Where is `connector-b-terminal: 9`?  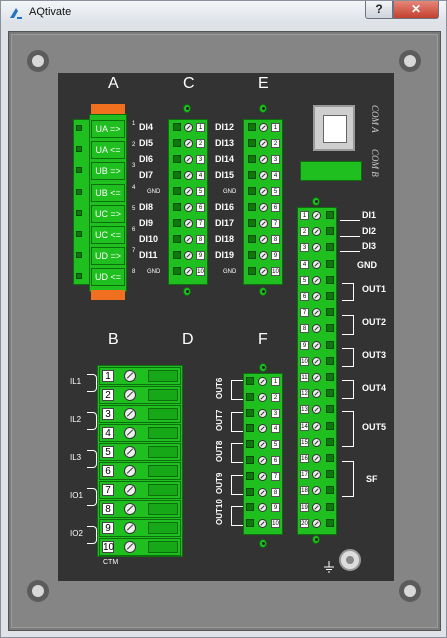
connector-b-terminal: 9 is located at coordinates (140, 528).